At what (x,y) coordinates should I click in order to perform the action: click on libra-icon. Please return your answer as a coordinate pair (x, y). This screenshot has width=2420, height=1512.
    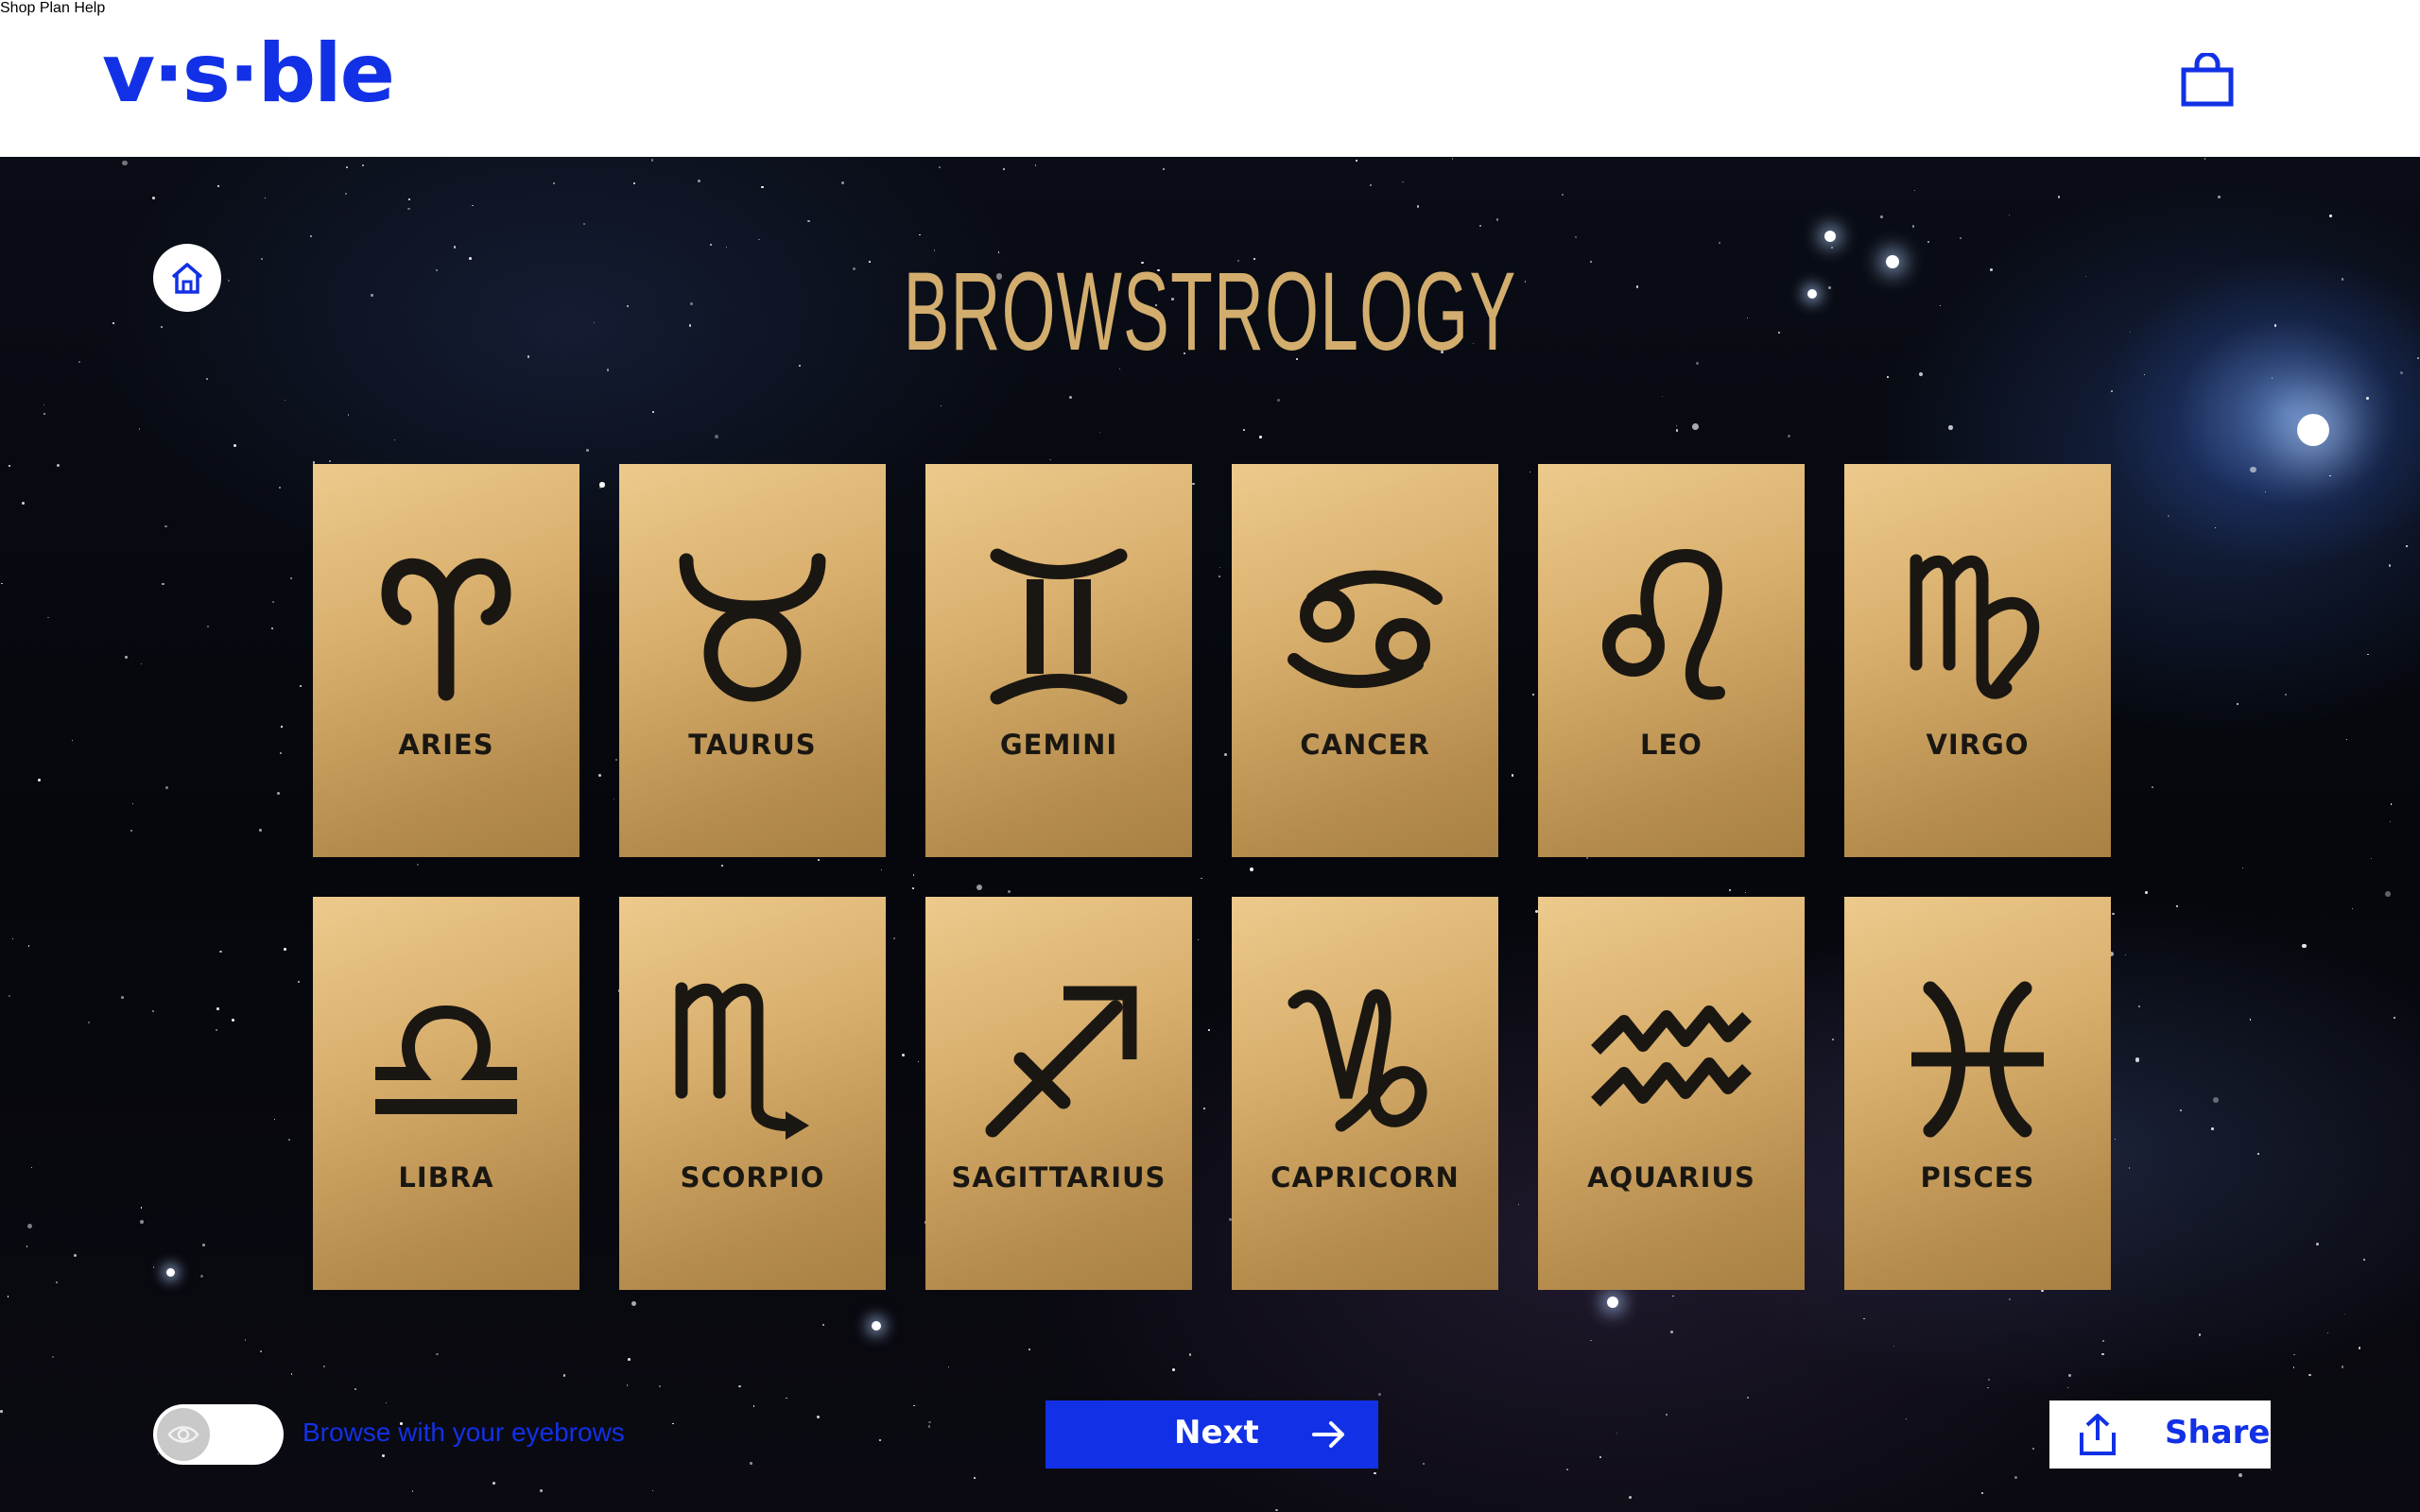
    Looking at the image, I should click on (446, 1059).